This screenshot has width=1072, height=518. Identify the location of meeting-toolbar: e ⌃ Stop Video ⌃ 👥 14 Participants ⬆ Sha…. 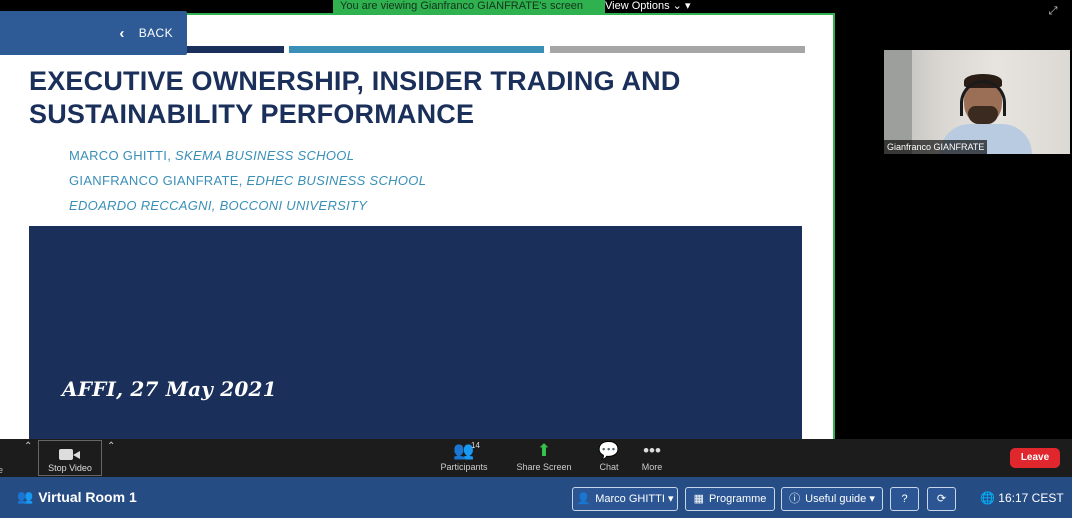
(536, 458).